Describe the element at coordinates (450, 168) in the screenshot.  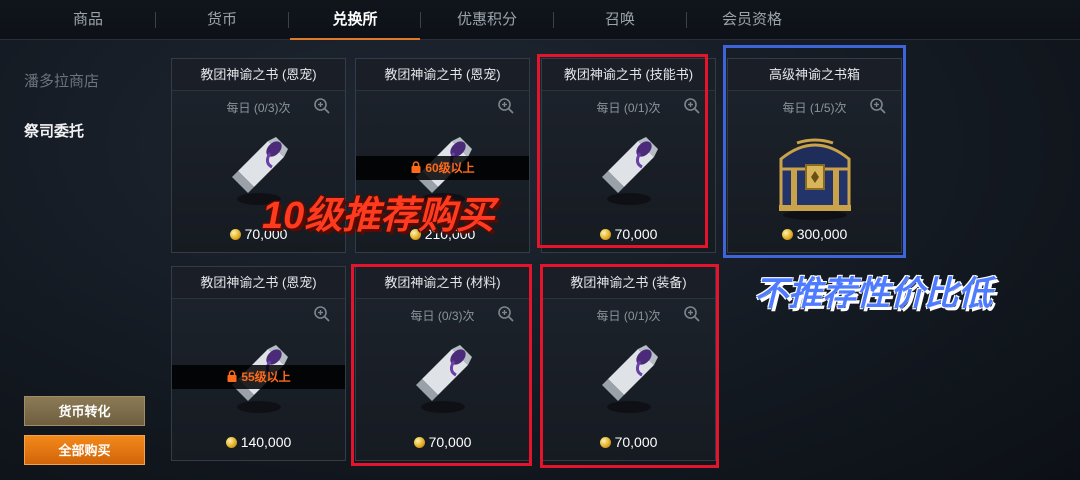
I see `lock-requirement: 60级以上` at that location.